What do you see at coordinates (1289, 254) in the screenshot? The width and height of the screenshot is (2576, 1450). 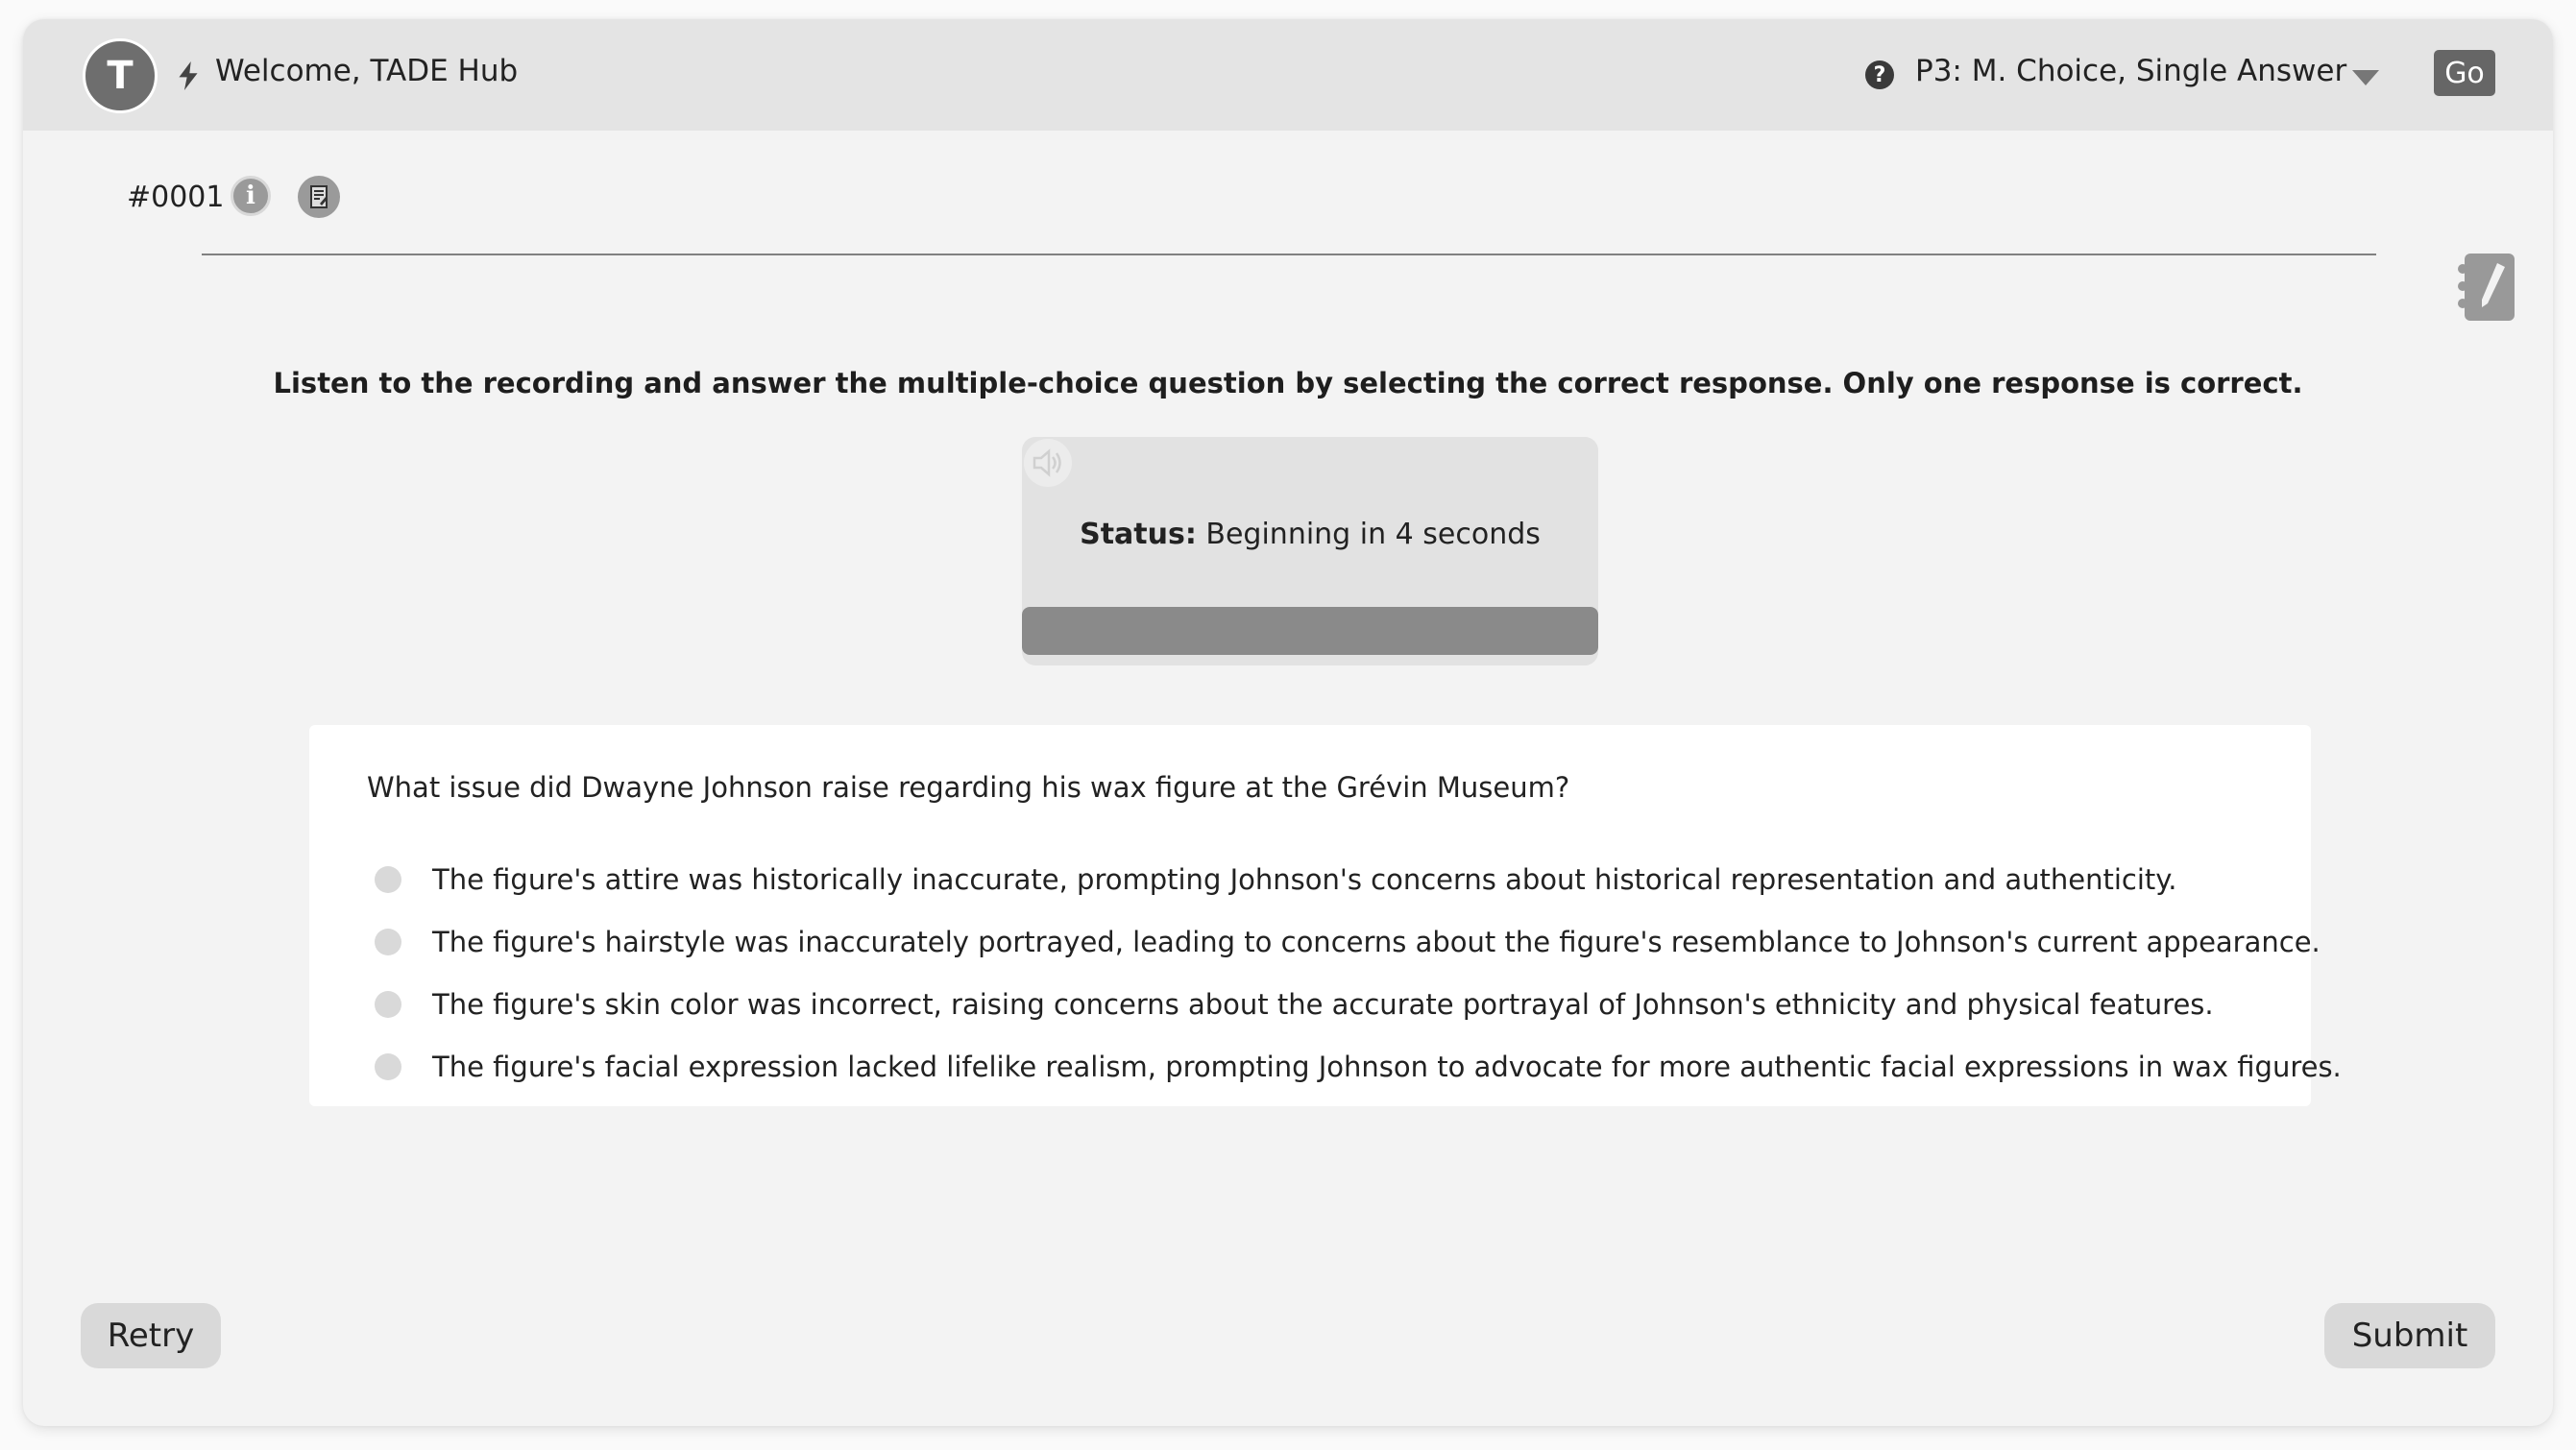 I see `header-divider` at bounding box center [1289, 254].